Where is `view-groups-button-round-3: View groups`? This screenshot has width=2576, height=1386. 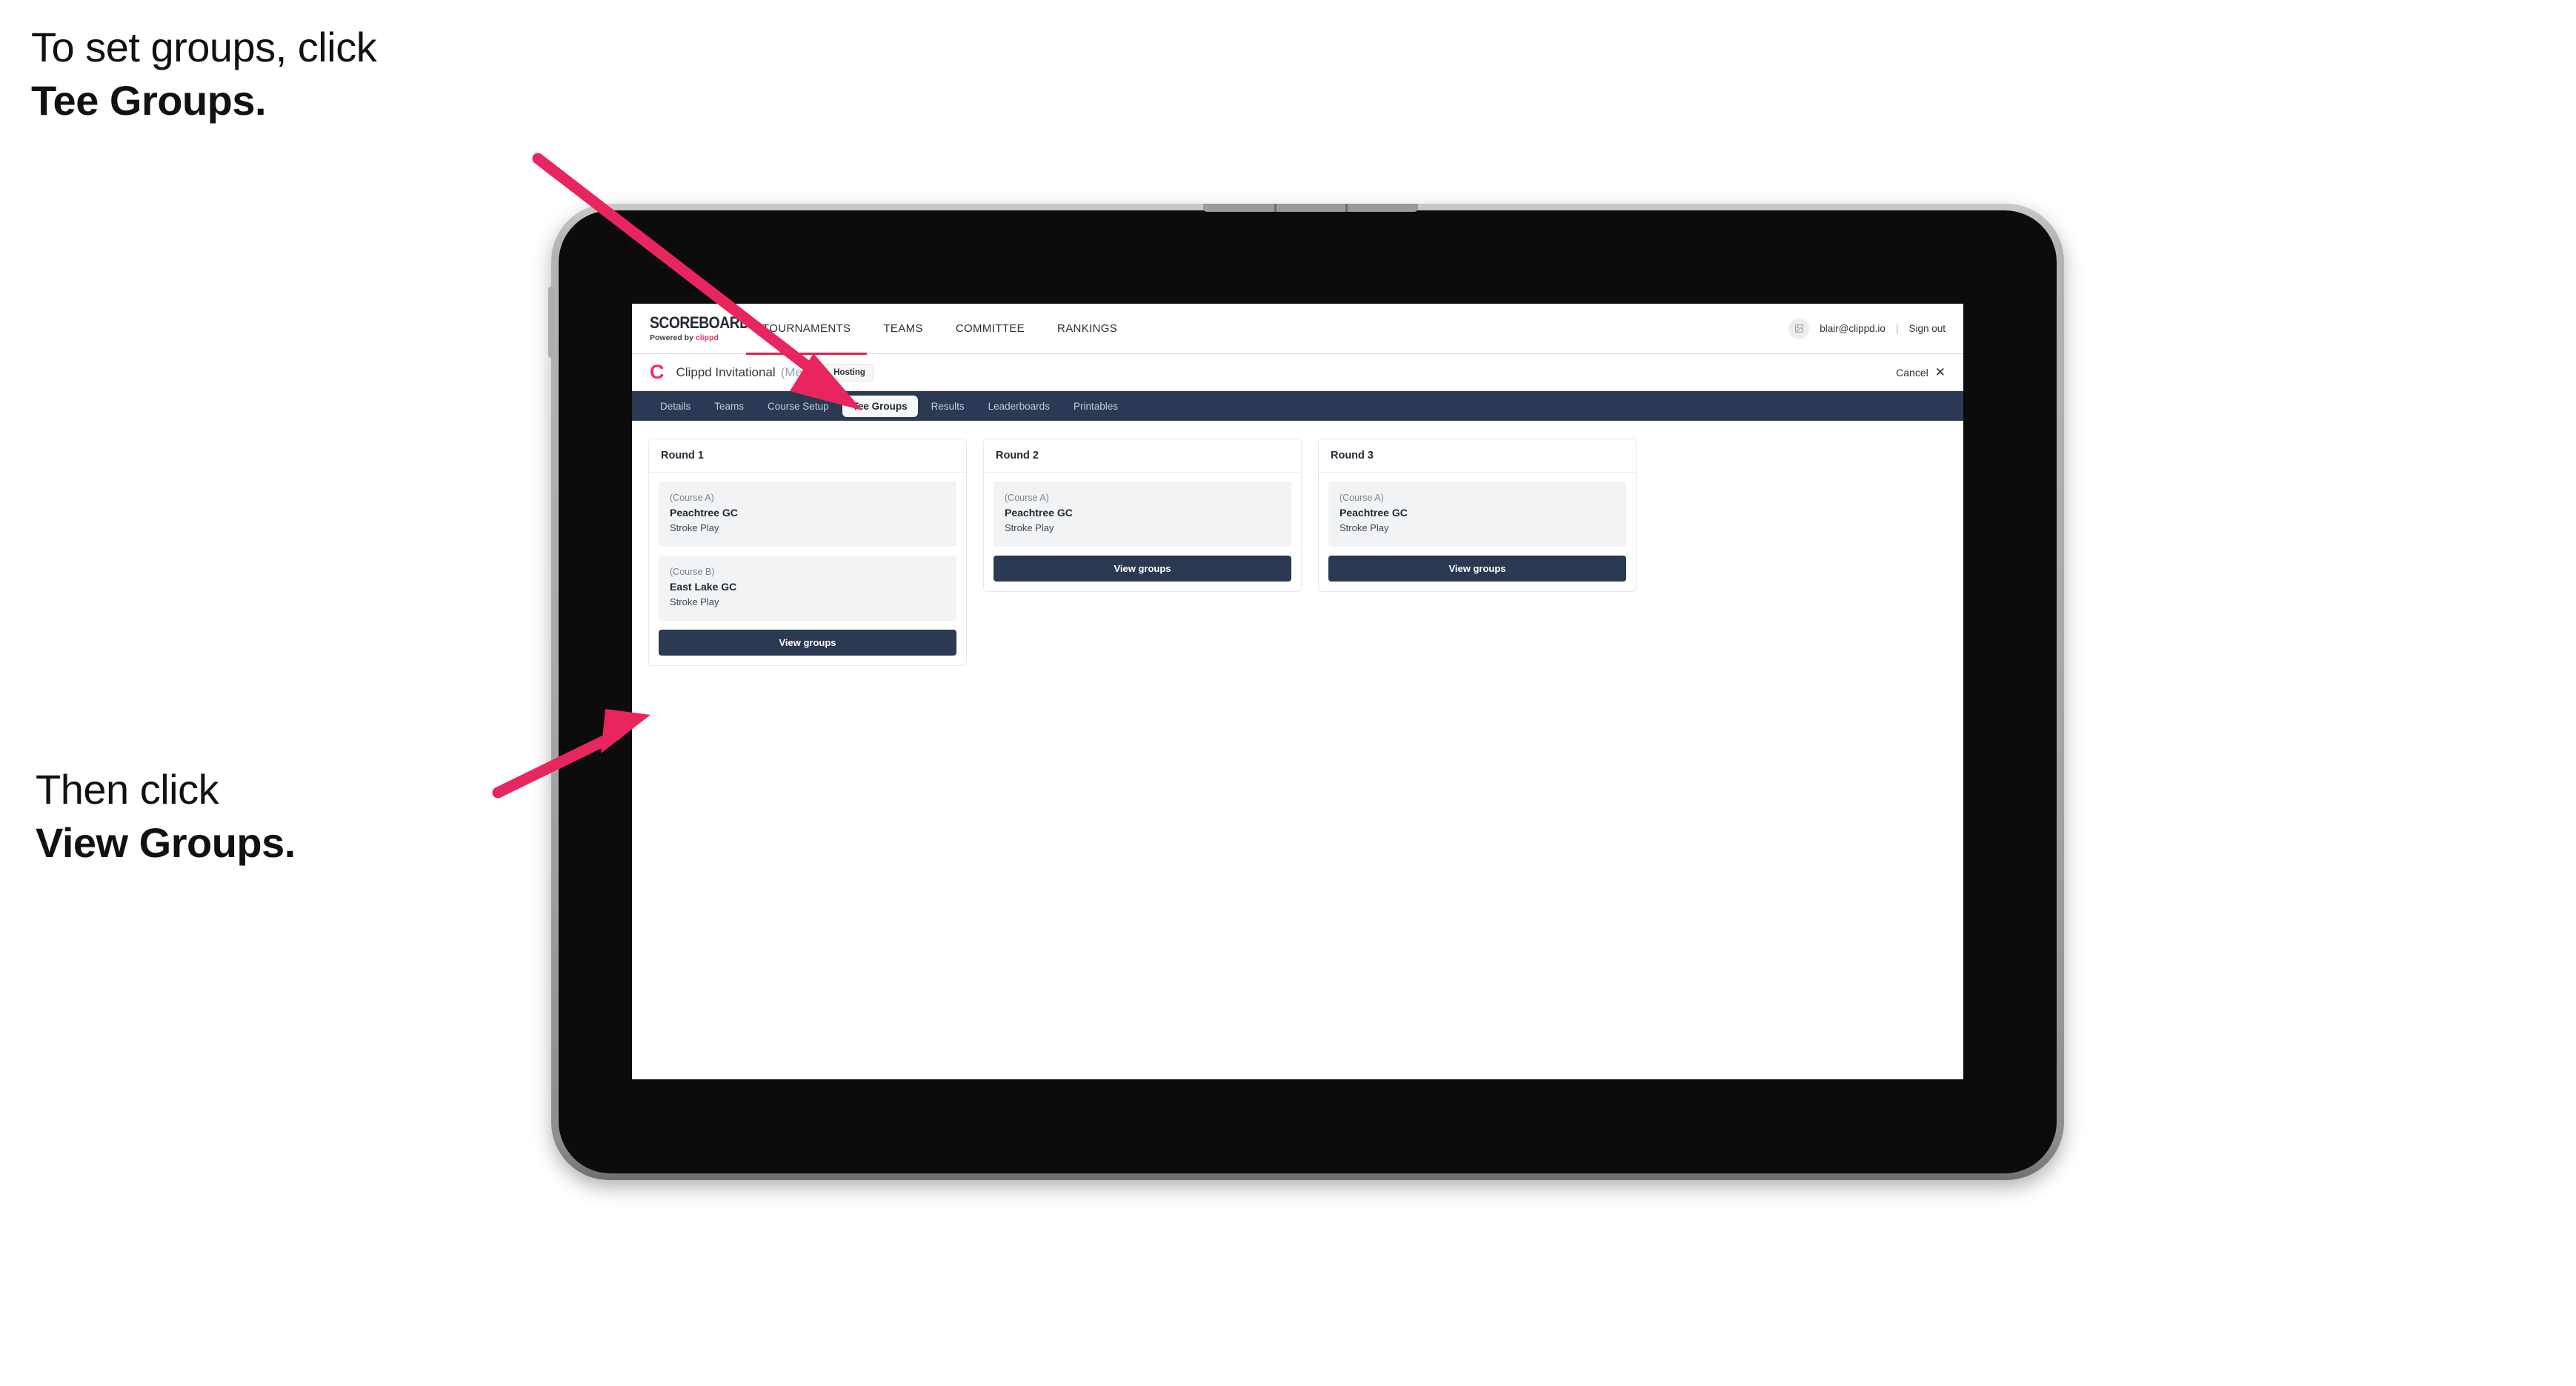
view-groups-button-round-3: View groups is located at coordinates (1477, 568).